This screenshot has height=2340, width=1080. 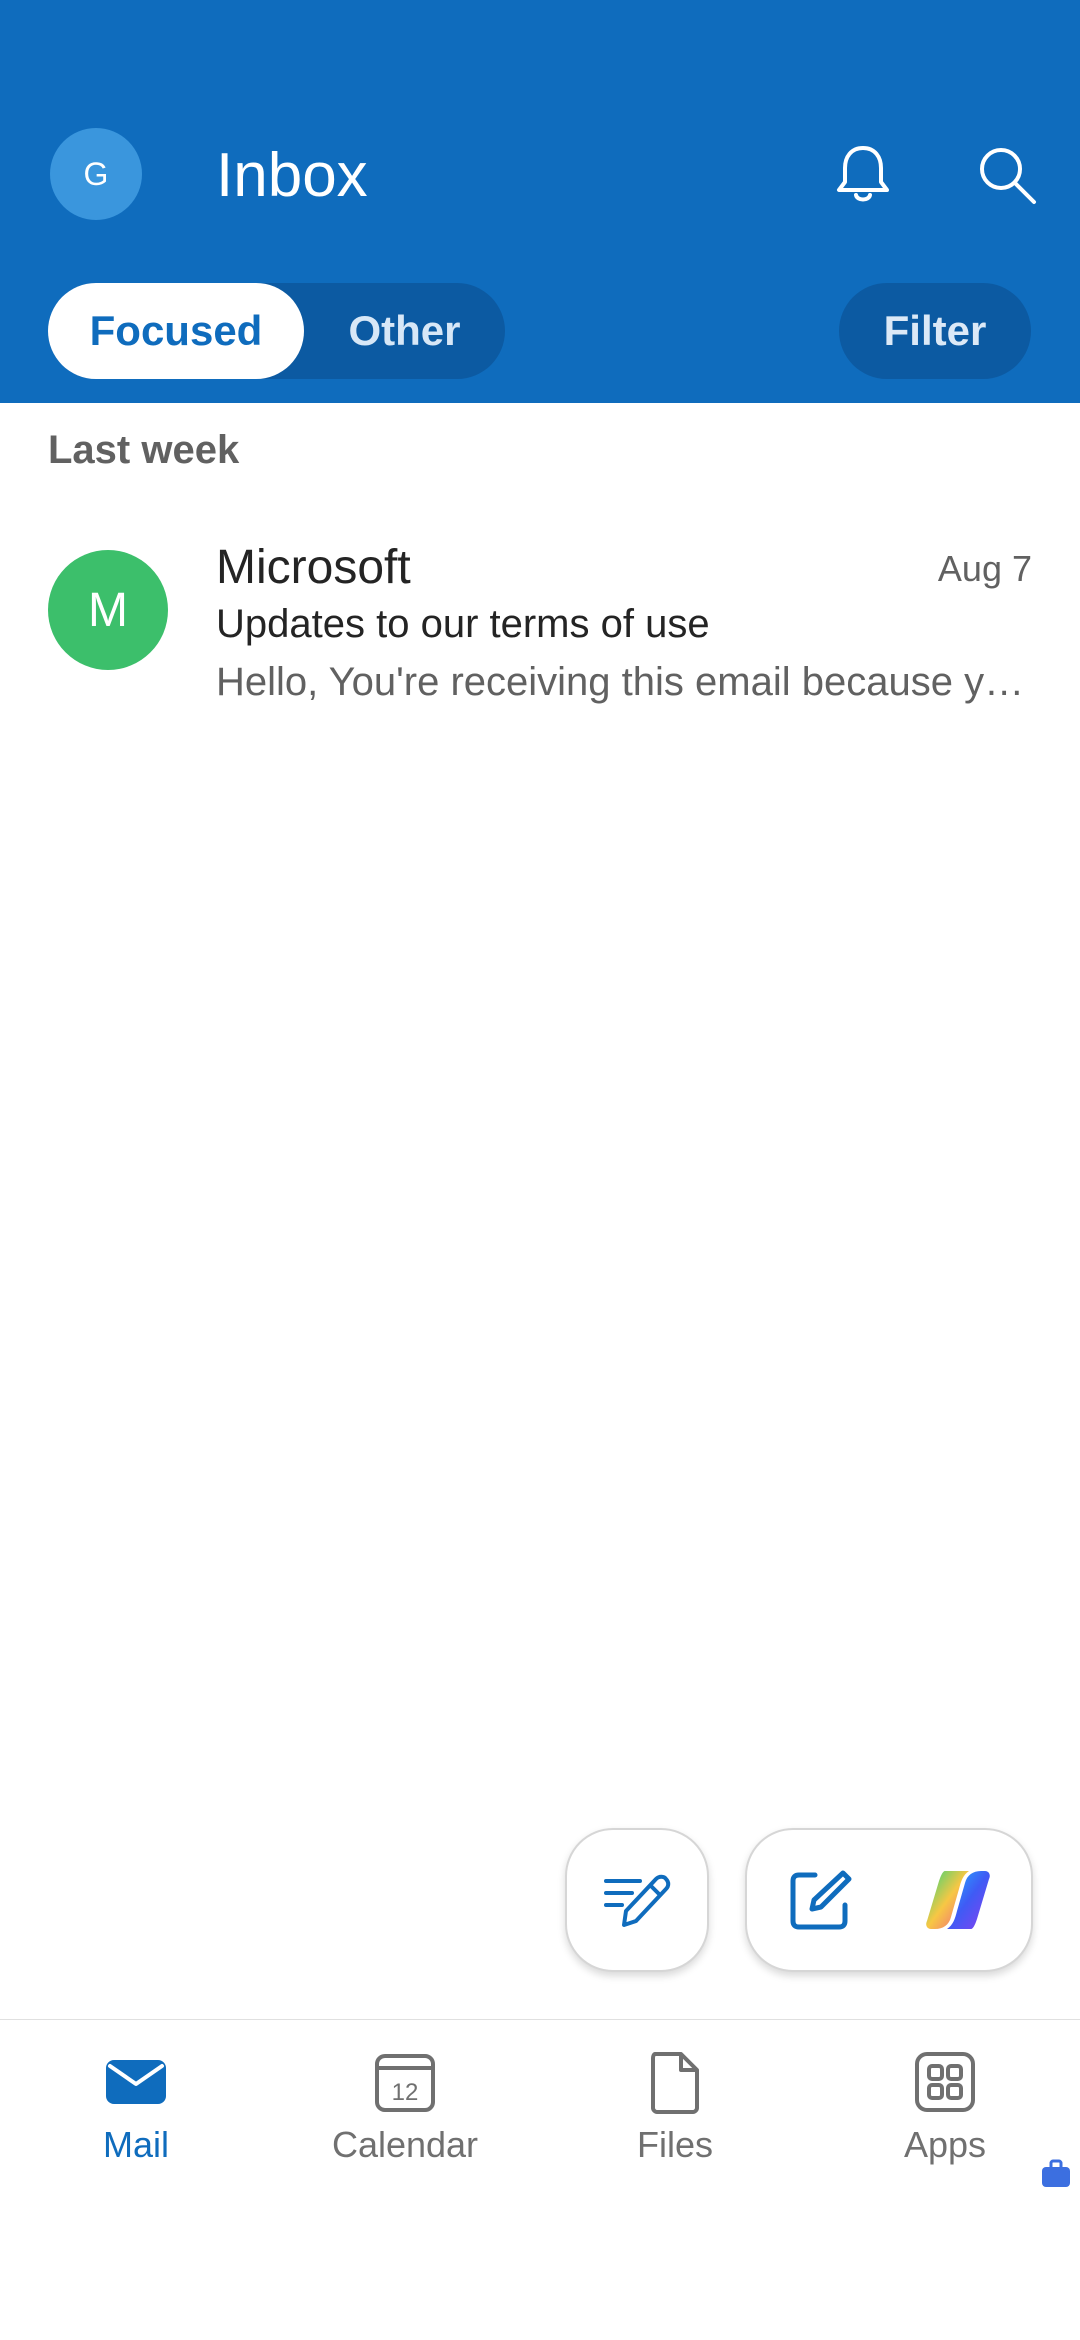 I want to click on nav-item-files: Files, so click(x=675, y=2110).